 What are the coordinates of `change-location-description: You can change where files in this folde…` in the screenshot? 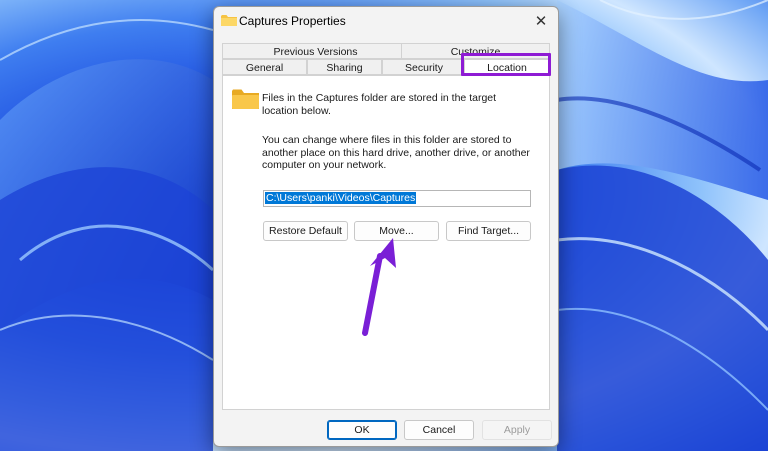 It's located at (396, 152).